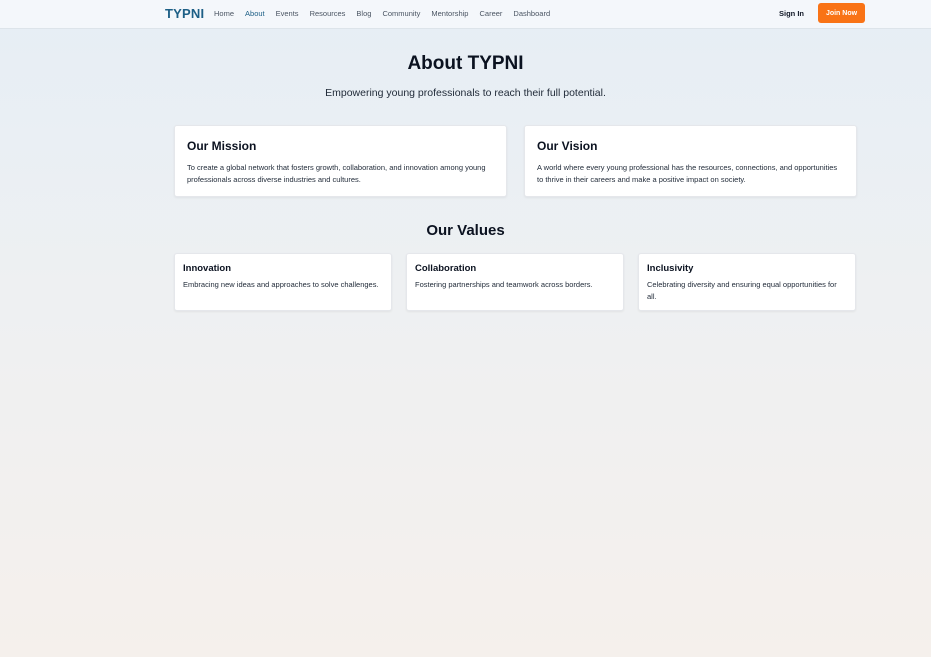  What do you see at coordinates (222, 146) in the screenshot?
I see `mission-title: Our Mission` at bounding box center [222, 146].